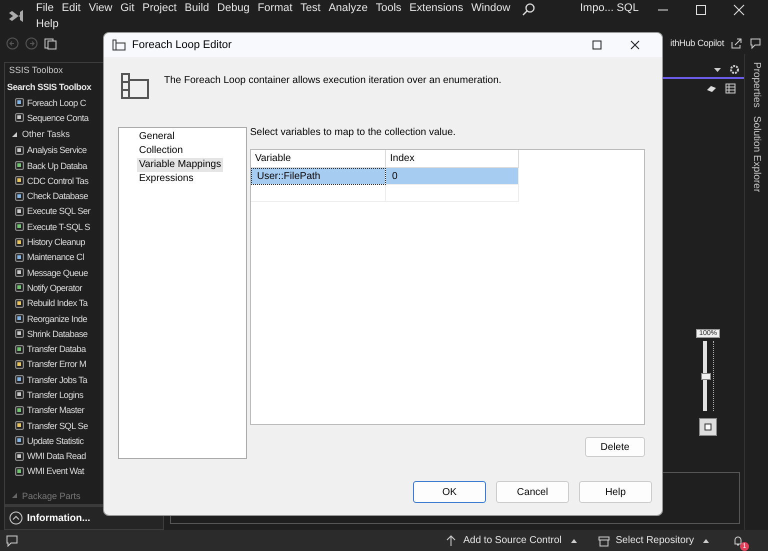 This screenshot has height=551, width=768. What do you see at coordinates (84, 334) in the screenshot?
I see `toolbox-item: Shrink Database` at bounding box center [84, 334].